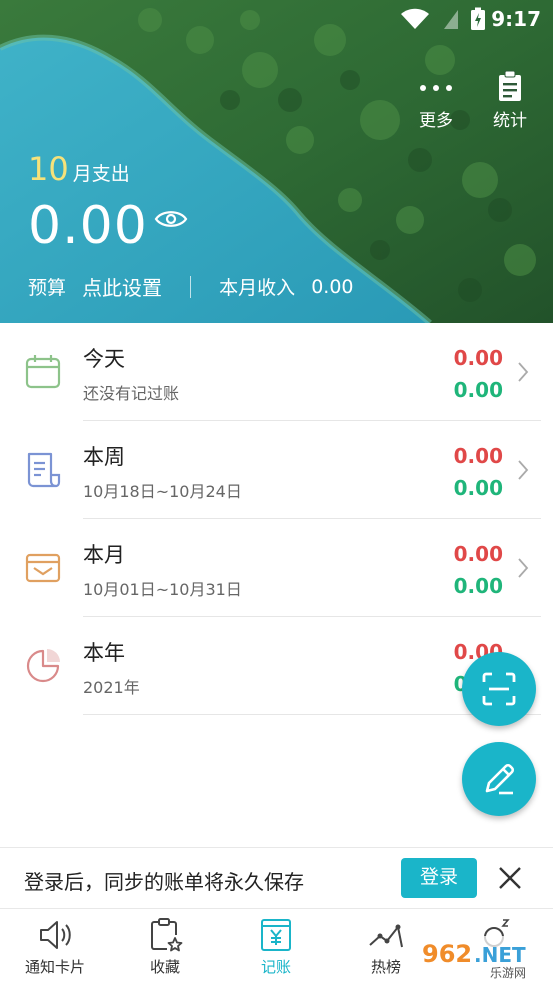 The height and width of the screenshot is (983, 553). Describe the element at coordinates (167, 935) in the screenshot. I see `clipboard-star-icon` at that location.